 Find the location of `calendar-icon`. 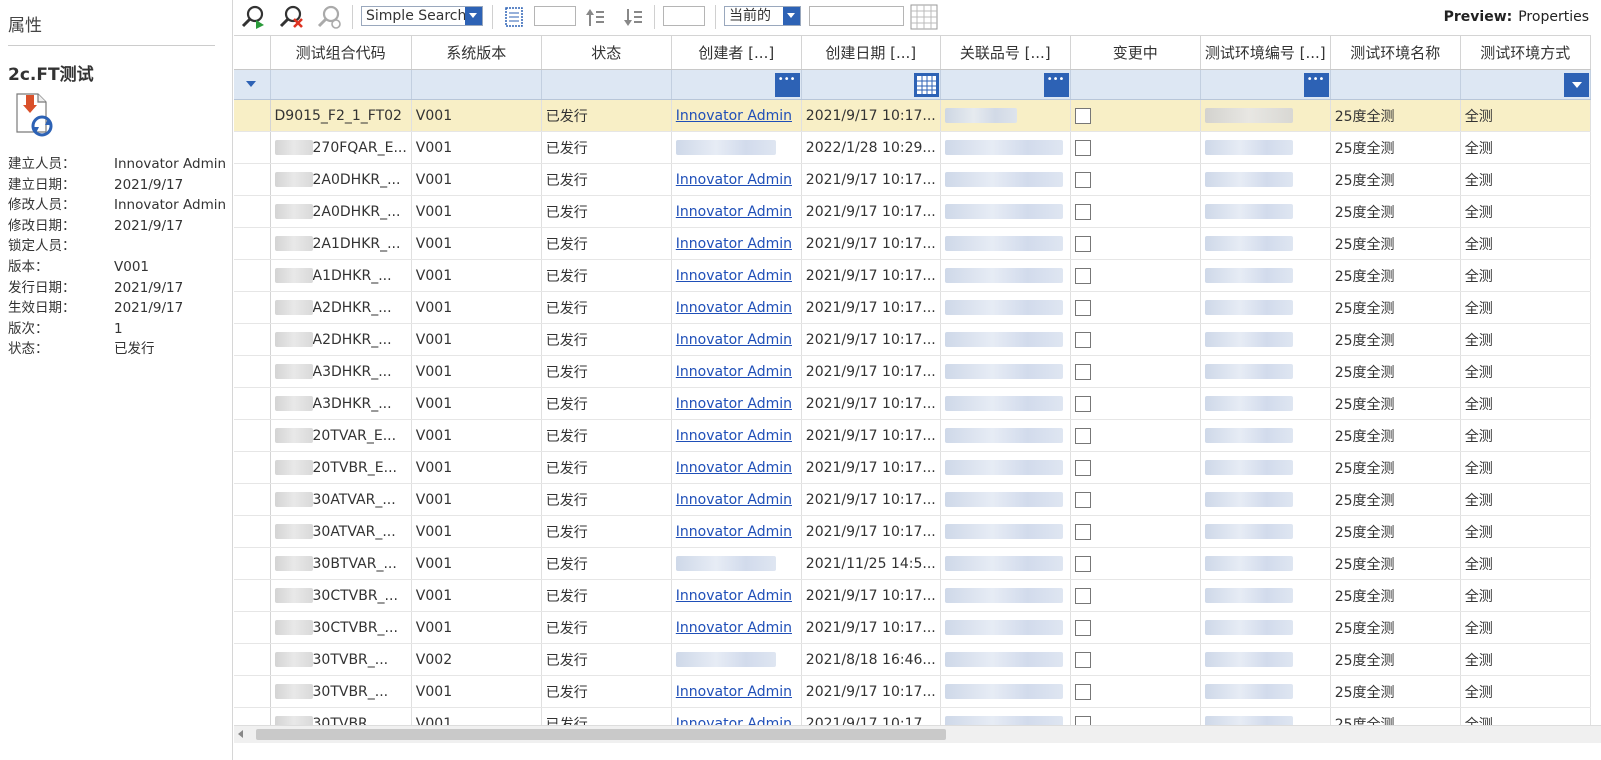

calendar-icon is located at coordinates (926, 85).